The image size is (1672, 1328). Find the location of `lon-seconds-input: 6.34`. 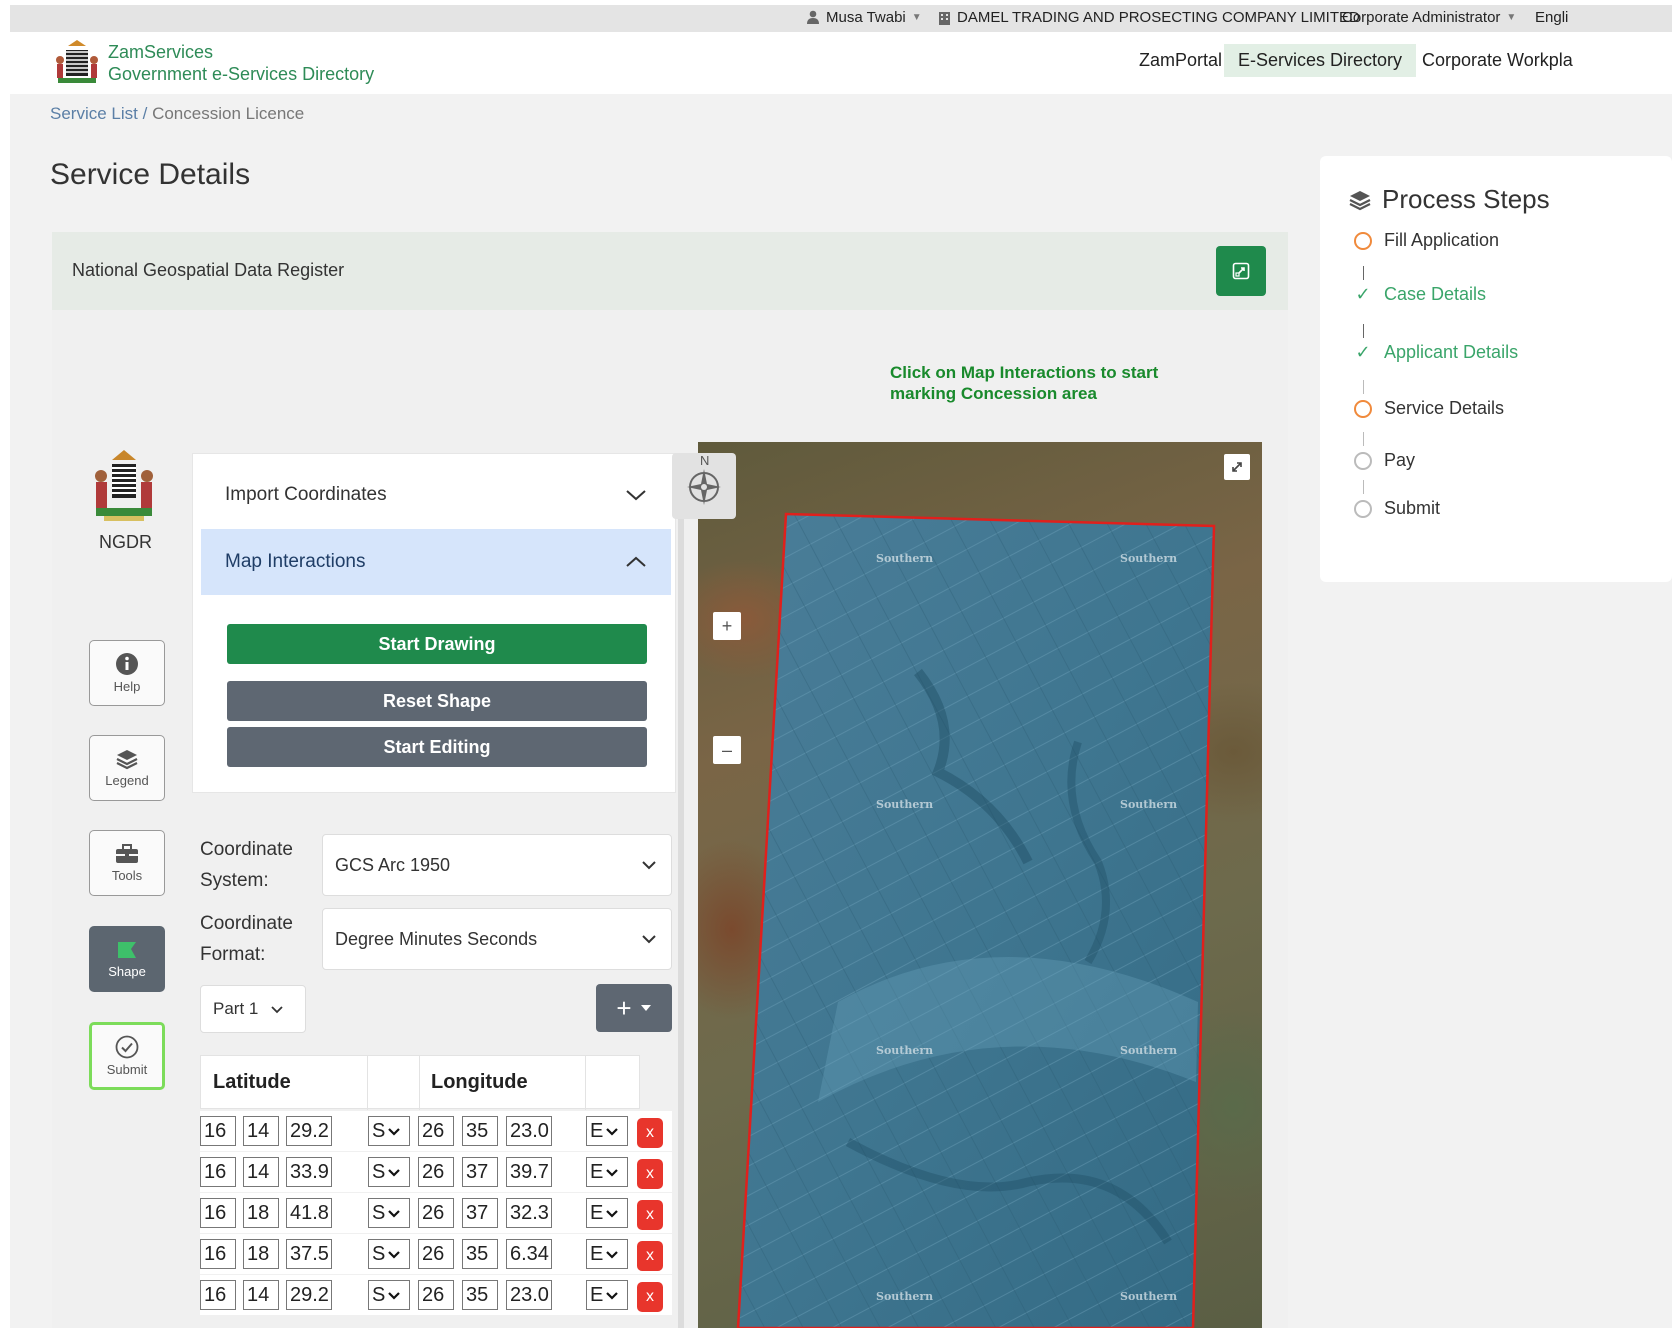

lon-seconds-input: 6.34 is located at coordinates (529, 1254).